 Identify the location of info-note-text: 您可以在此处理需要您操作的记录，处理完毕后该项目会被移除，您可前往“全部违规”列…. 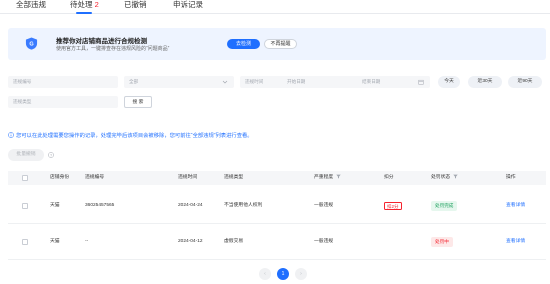
(134, 136).